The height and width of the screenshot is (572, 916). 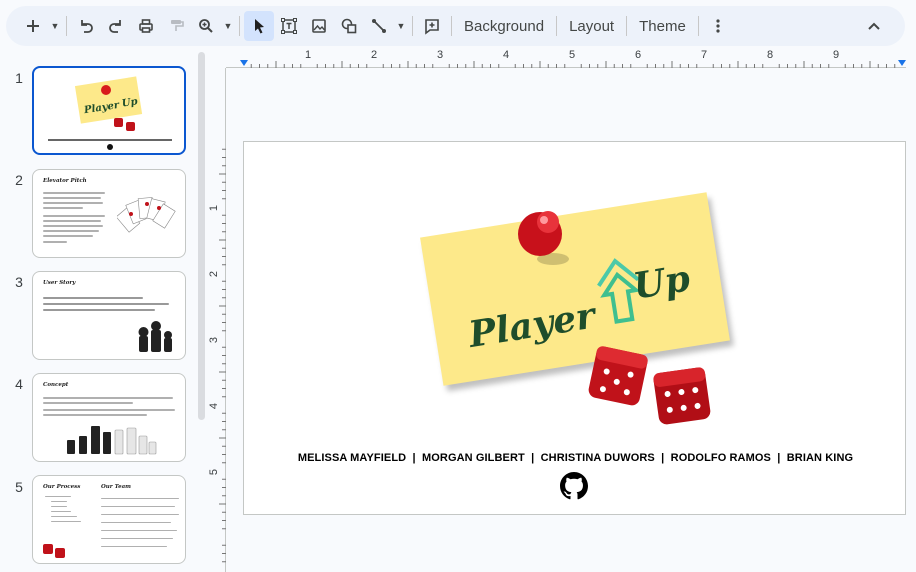 What do you see at coordinates (86, 26) in the screenshot?
I see `undo-icon` at bounding box center [86, 26].